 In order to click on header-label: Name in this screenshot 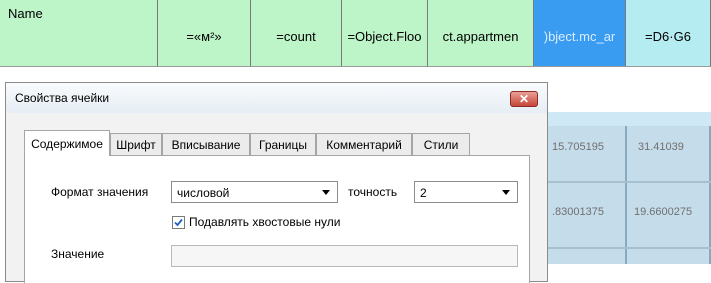, I will do `click(25, 13)`.